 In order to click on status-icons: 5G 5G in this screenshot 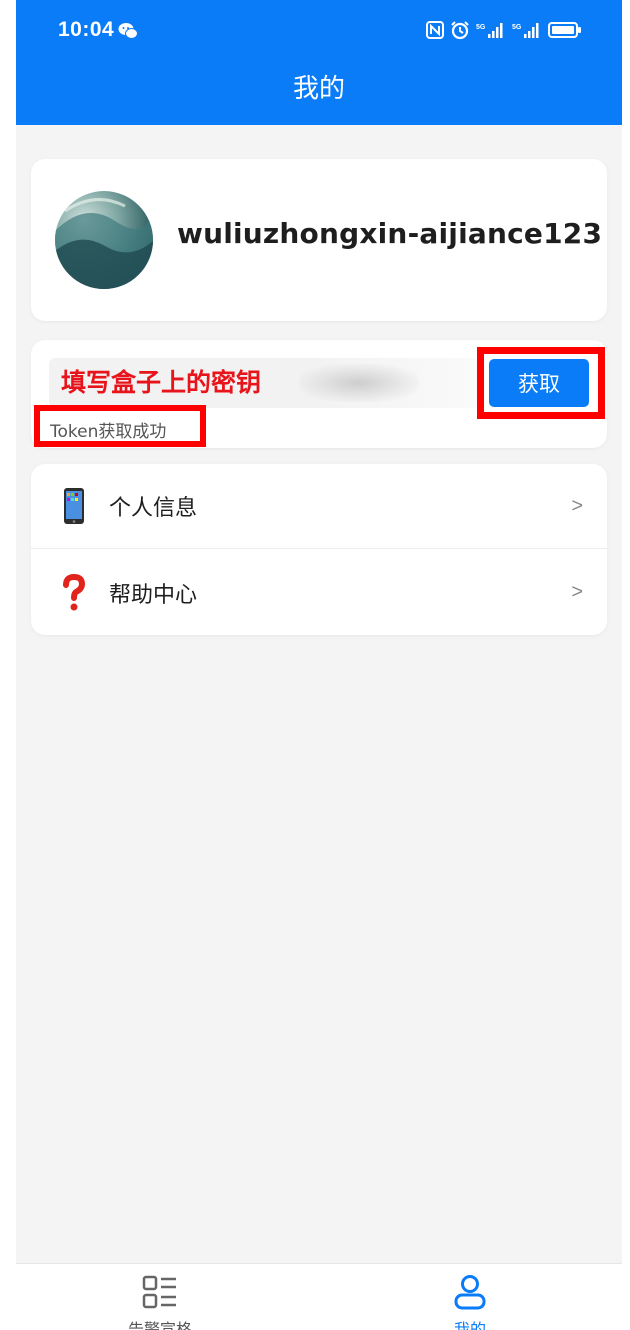, I will do `click(504, 30)`.